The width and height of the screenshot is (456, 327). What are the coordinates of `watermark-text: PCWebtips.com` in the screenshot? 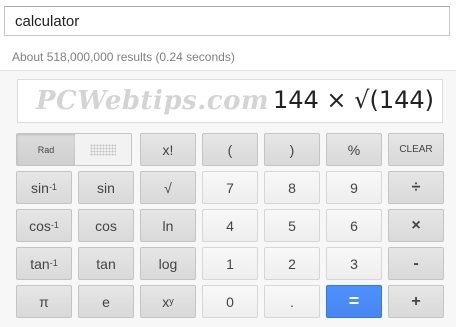 It's located at (152, 101).